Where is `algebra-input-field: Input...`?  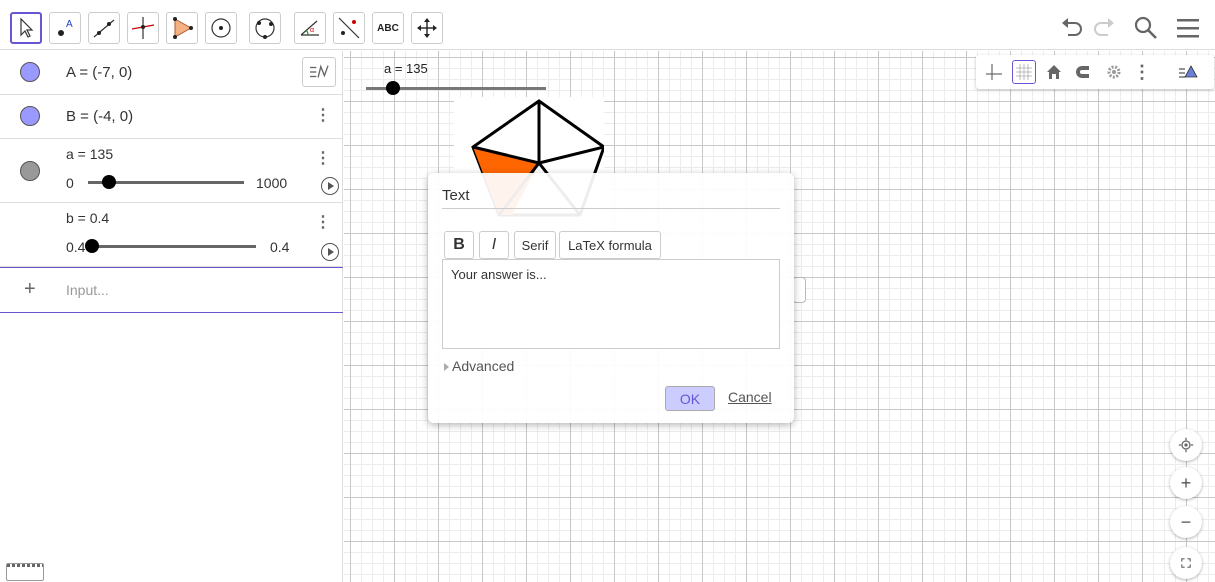 algebra-input-field: Input... is located at coordinates (87, 290).